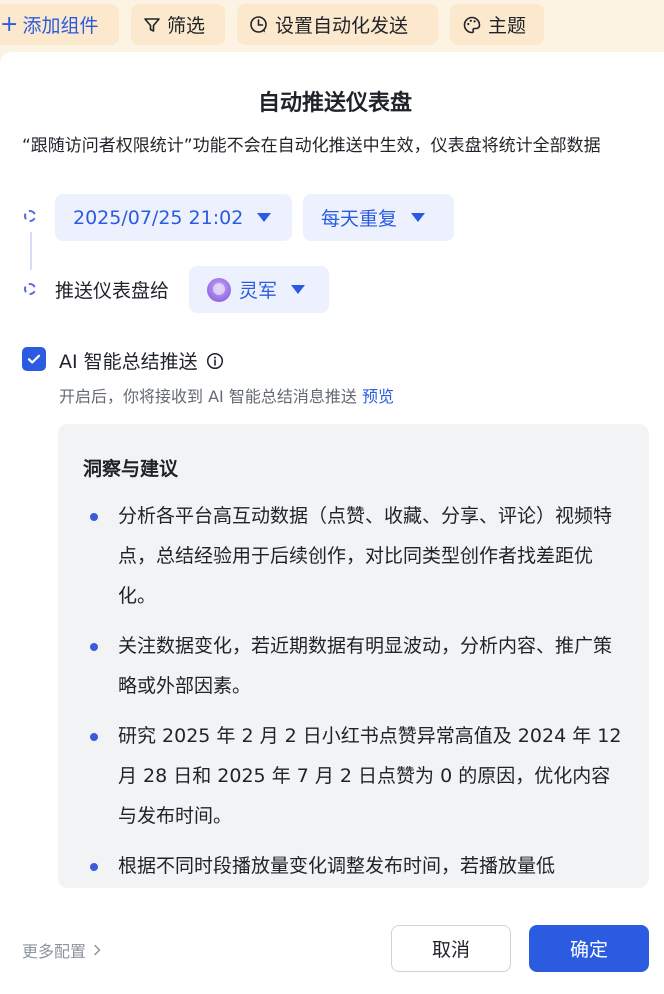  I want to click on ai-summary-checkbox, so click(34, 359).